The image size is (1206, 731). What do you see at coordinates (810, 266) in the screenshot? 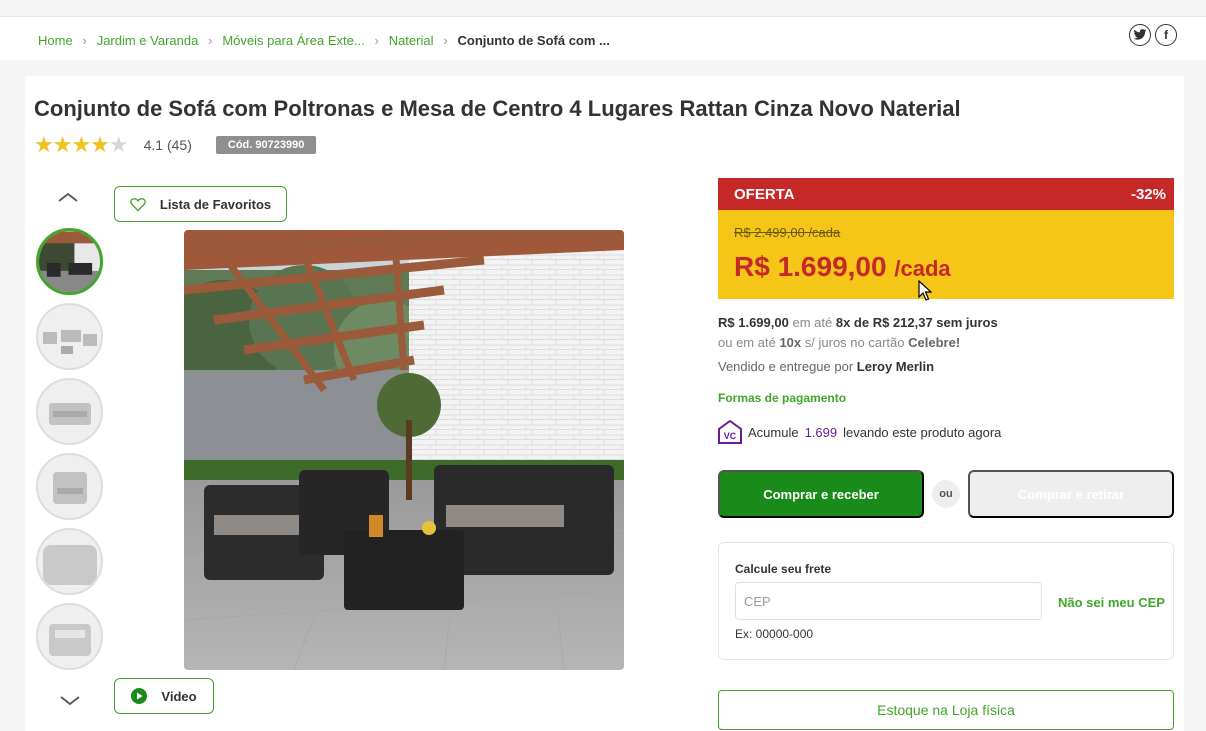
I see `price-value: R$ 1.699,00` at bounding box center [810, 266].